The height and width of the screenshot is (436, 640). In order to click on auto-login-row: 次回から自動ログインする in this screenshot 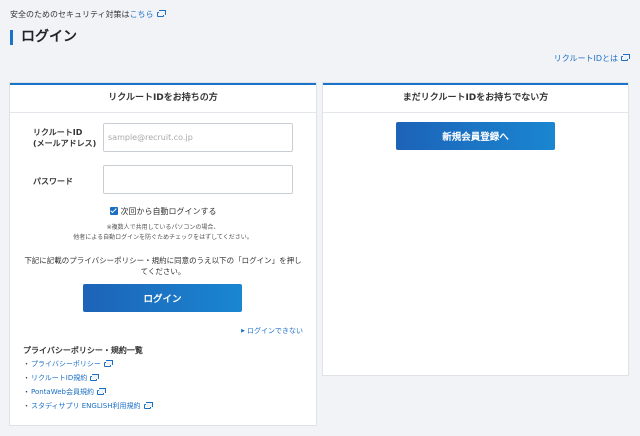, I will do `click(163, 211)`.